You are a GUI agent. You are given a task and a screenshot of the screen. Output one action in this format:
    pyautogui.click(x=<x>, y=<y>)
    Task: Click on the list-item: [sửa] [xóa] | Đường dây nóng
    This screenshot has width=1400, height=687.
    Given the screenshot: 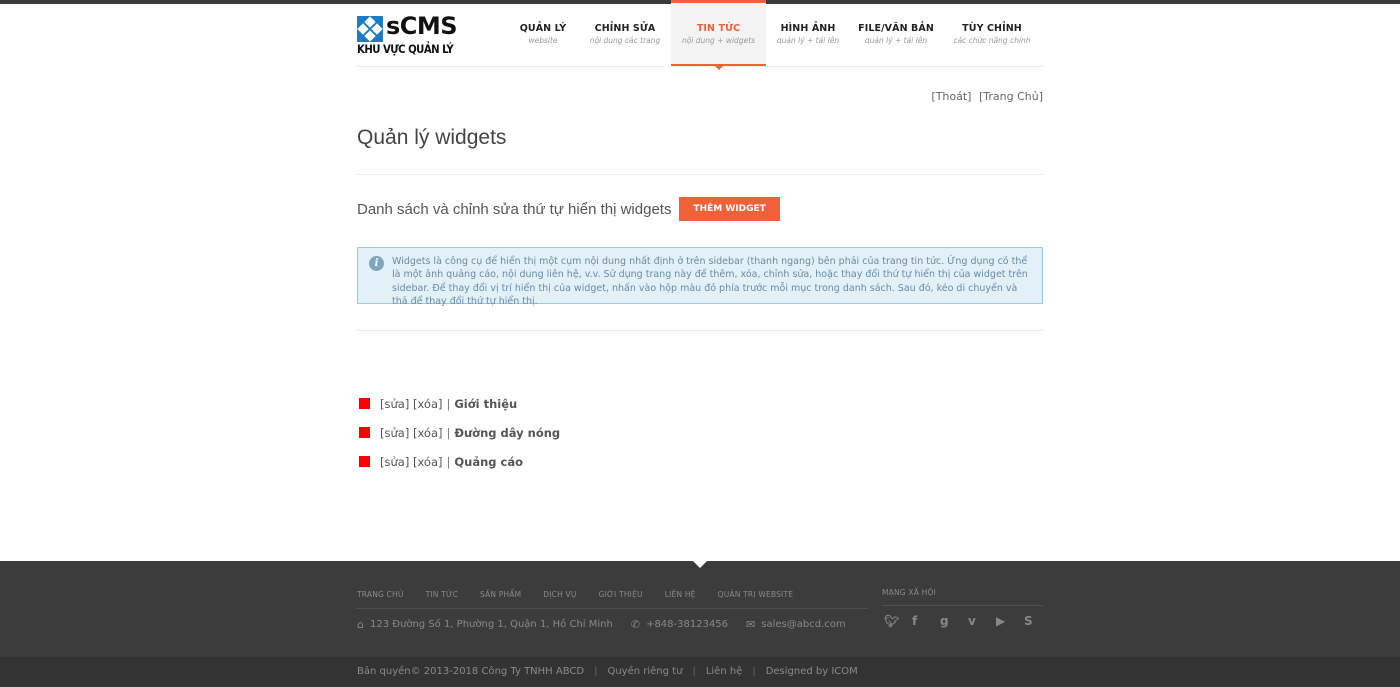 What is the action you would take?
    pyautogui.click(x=700, y=432)
    